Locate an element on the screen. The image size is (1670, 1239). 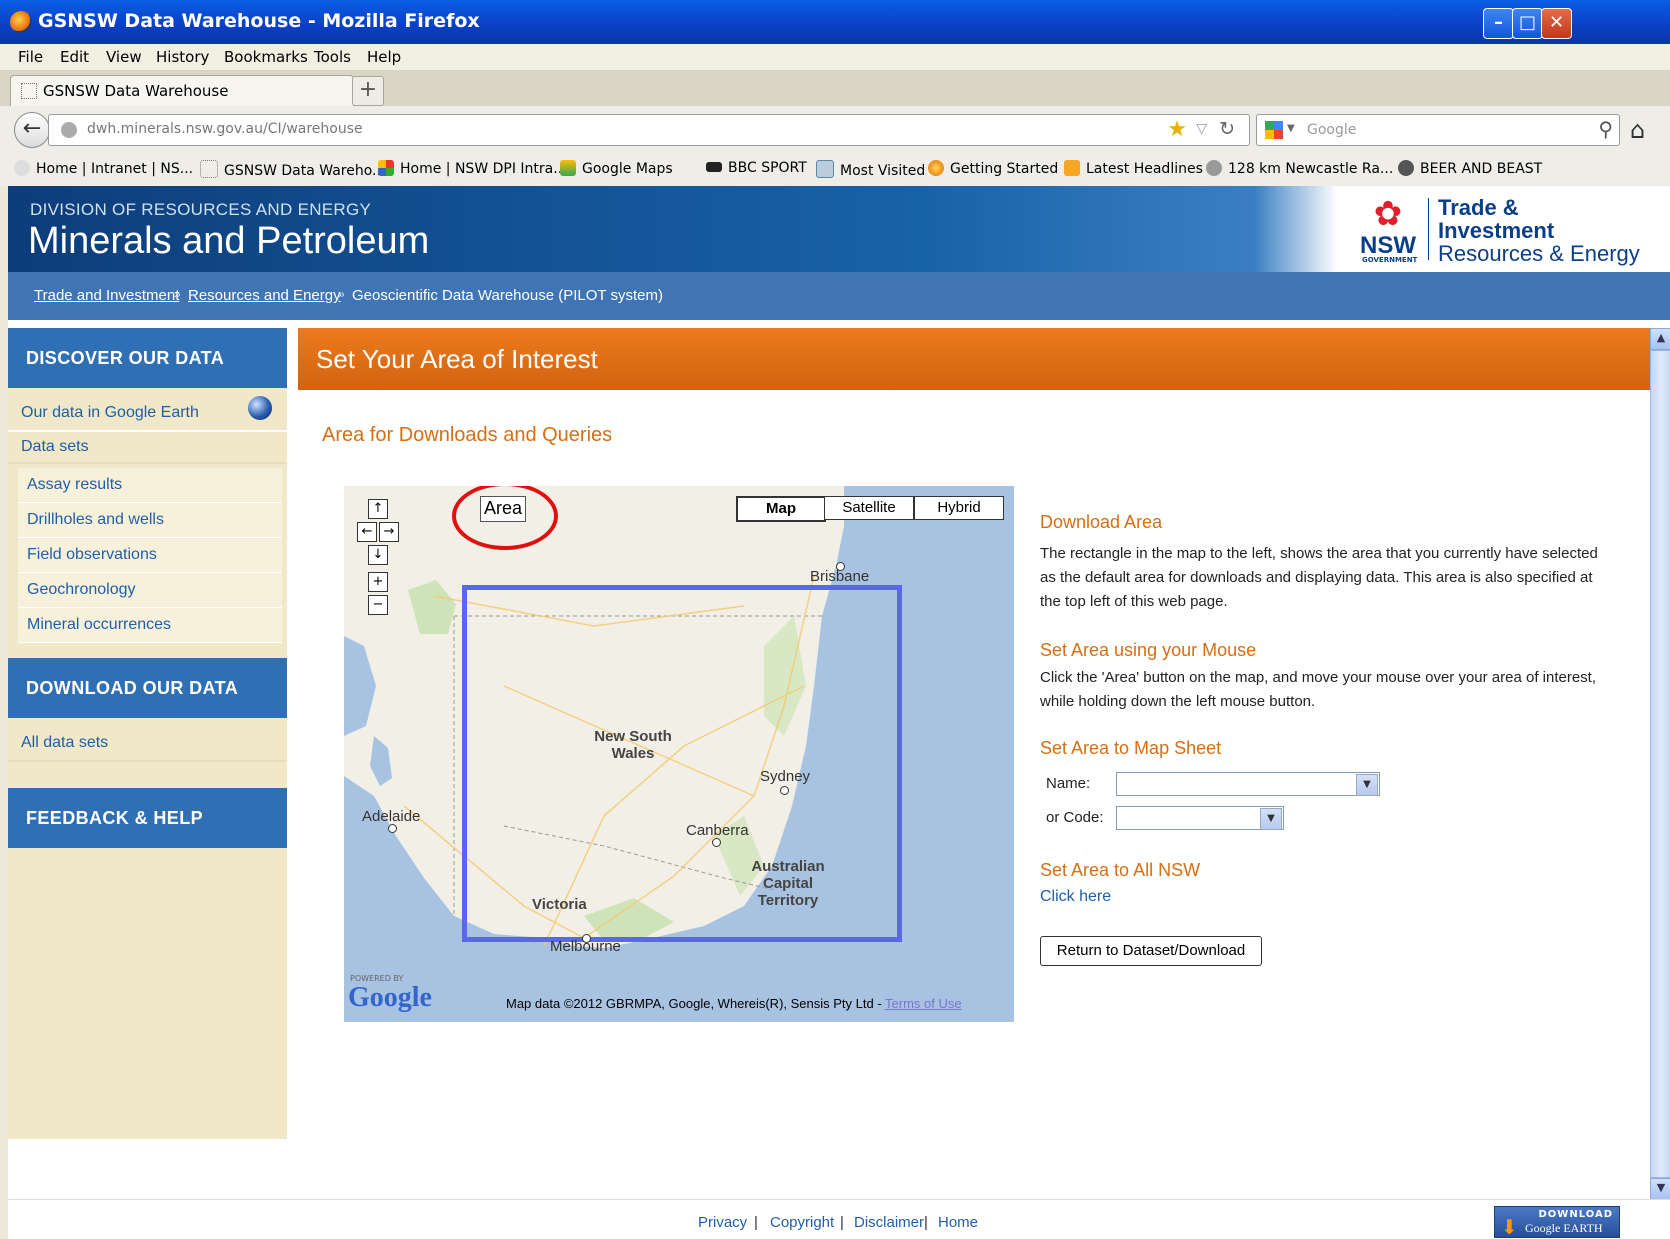
sidebar-item-mineral-occurrences: Mineral occurrences is located at coordinates (150, 625).